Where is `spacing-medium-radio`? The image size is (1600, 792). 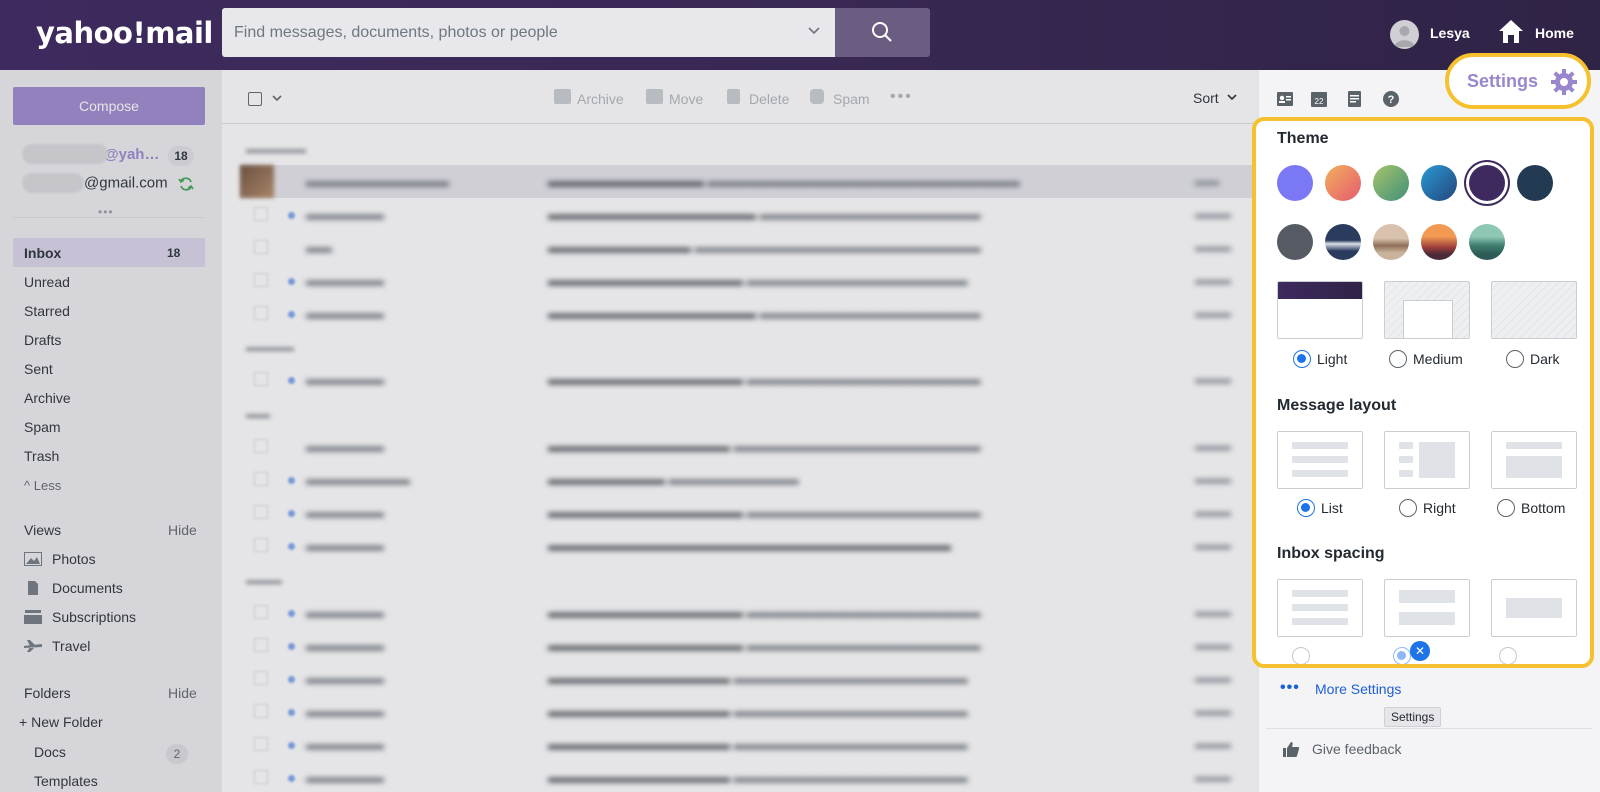
spacing-medium-radio is located at coordinates (1402, 655).